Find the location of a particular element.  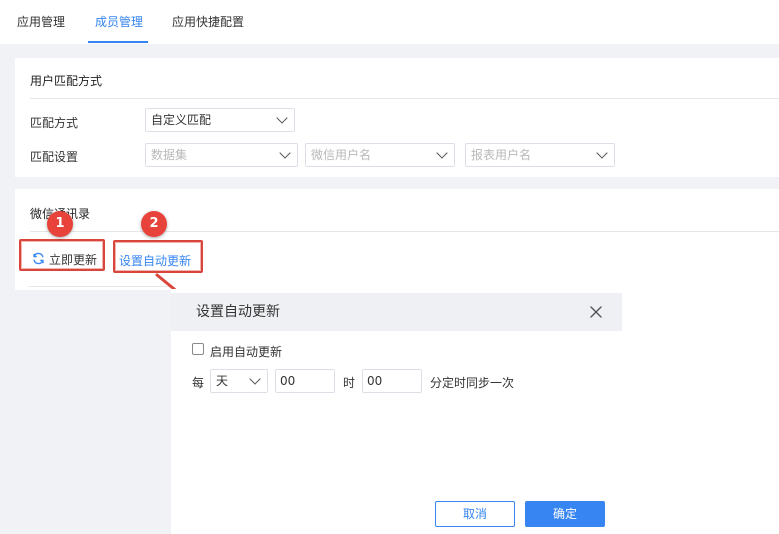

callout-badge-2: 2 is located at coordinates (154, 224).